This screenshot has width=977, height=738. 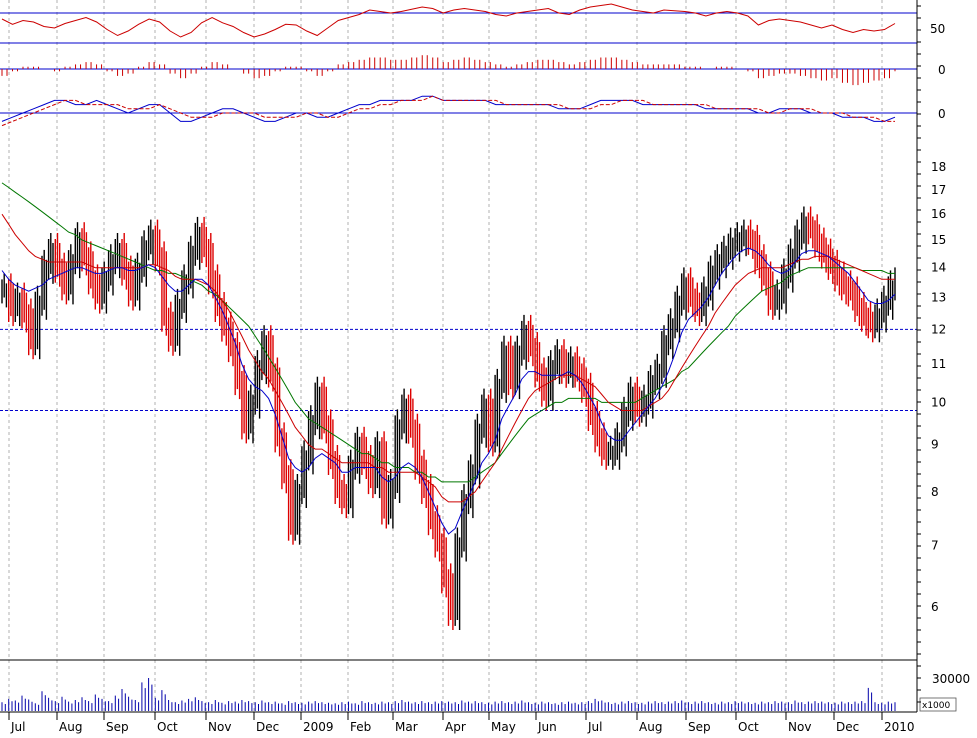 What do you see at coordinates (937, 29) in the screenshot?
I see `rsi-tick-label: 50` at bounding box center [937, 29].